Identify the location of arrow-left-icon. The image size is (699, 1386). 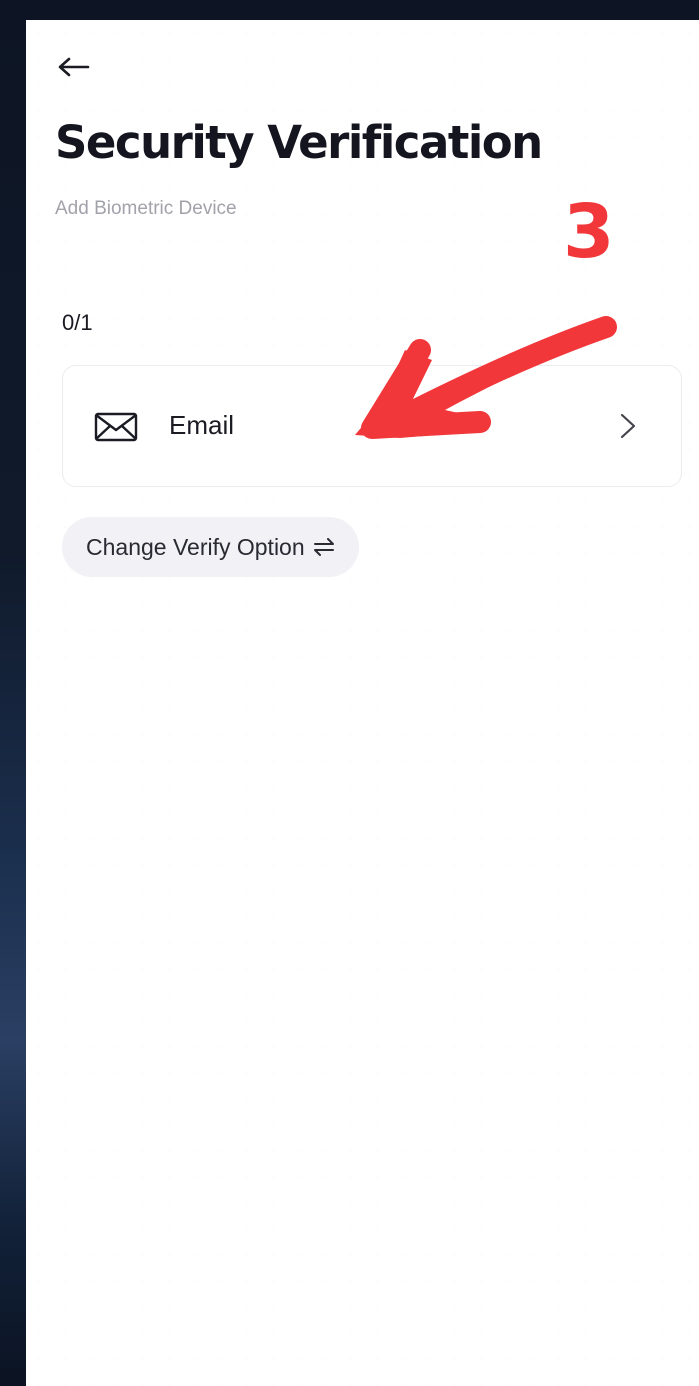
(74, 67).